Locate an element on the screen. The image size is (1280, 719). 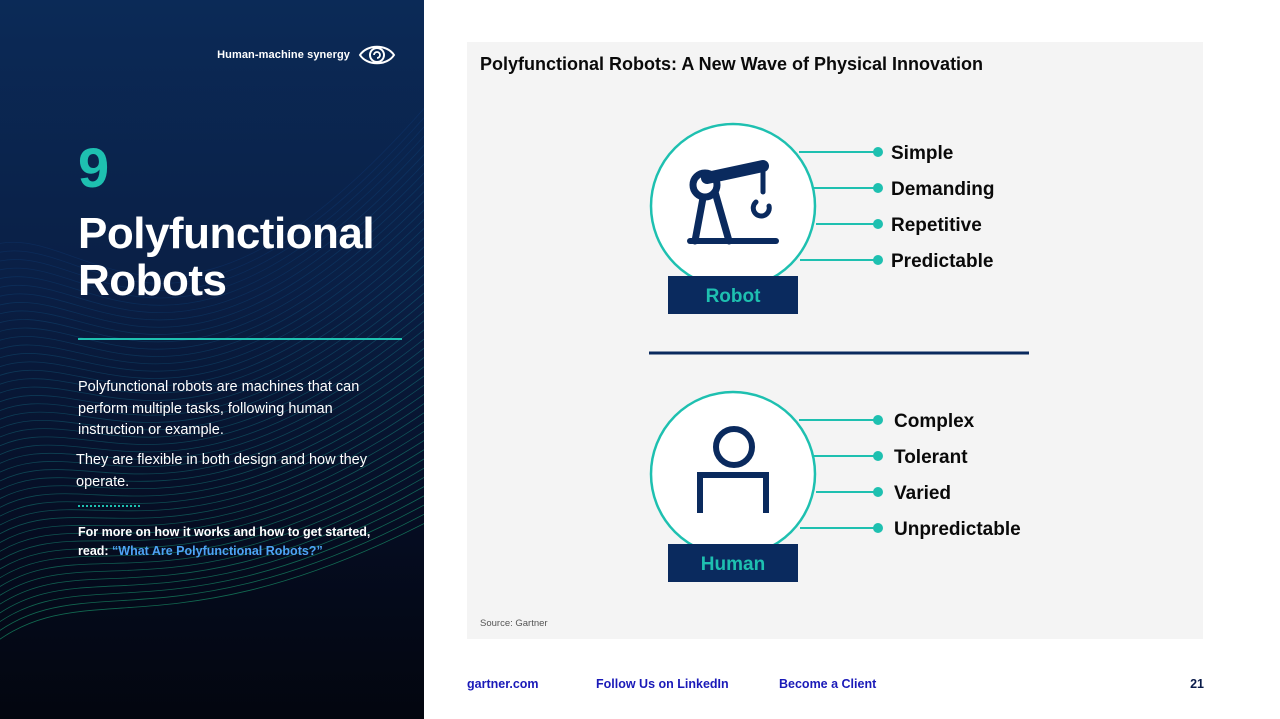
robot-trait-3: Repetitive is located at coordinates (936, 225).